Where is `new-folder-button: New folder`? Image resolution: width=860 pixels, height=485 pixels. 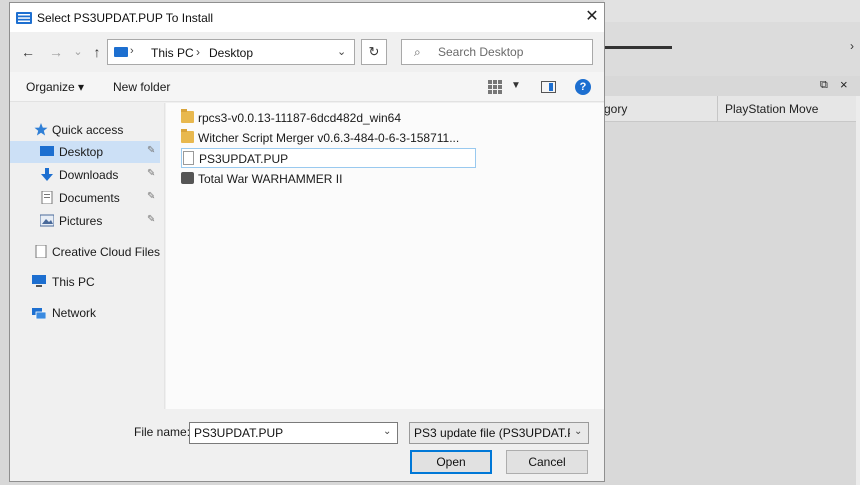
new-folder-button: New folder is located at coordinates (141, 87).